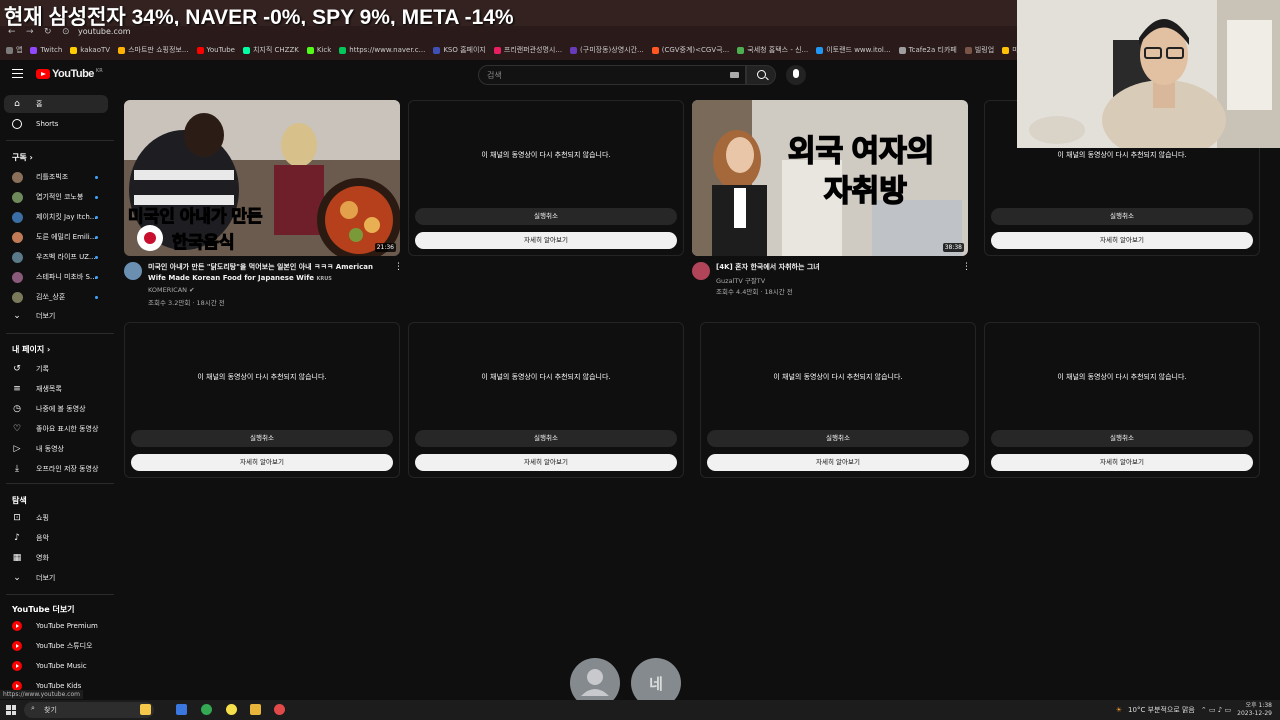  Describe the element at coordinates (979, 50) in the screenshot. I see `bookmark-item: 빌링업` at that location.